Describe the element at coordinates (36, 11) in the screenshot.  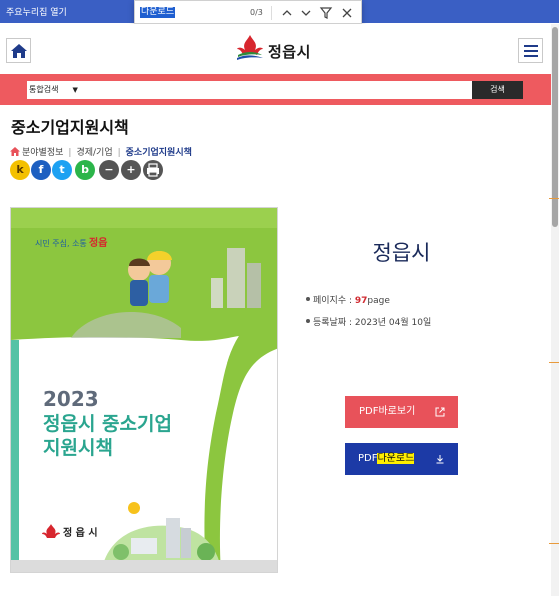
I see `skip-link: 주요누리집 열기` at that location.